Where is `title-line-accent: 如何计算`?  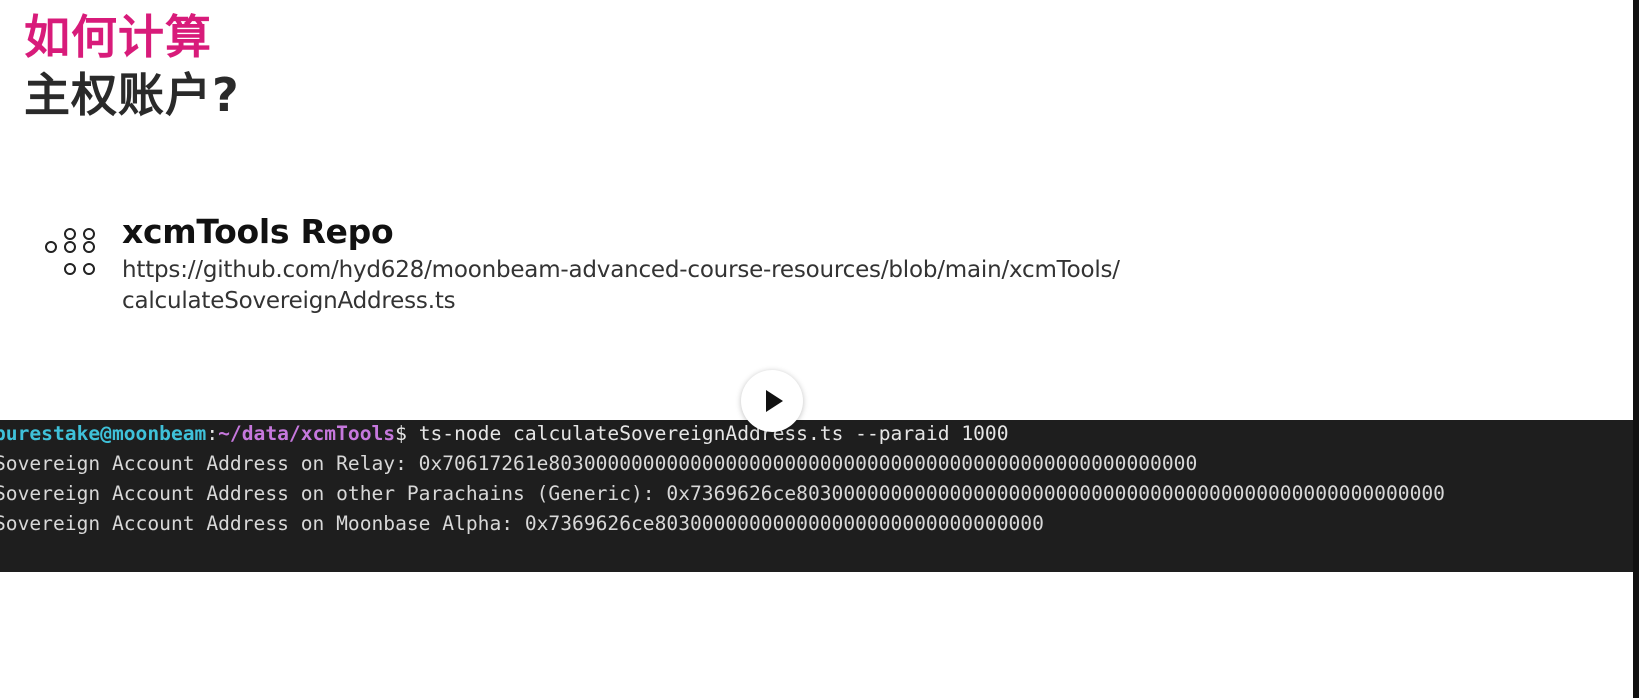 title-line-accent: 如何计算 is located at coordinates (118, 37).